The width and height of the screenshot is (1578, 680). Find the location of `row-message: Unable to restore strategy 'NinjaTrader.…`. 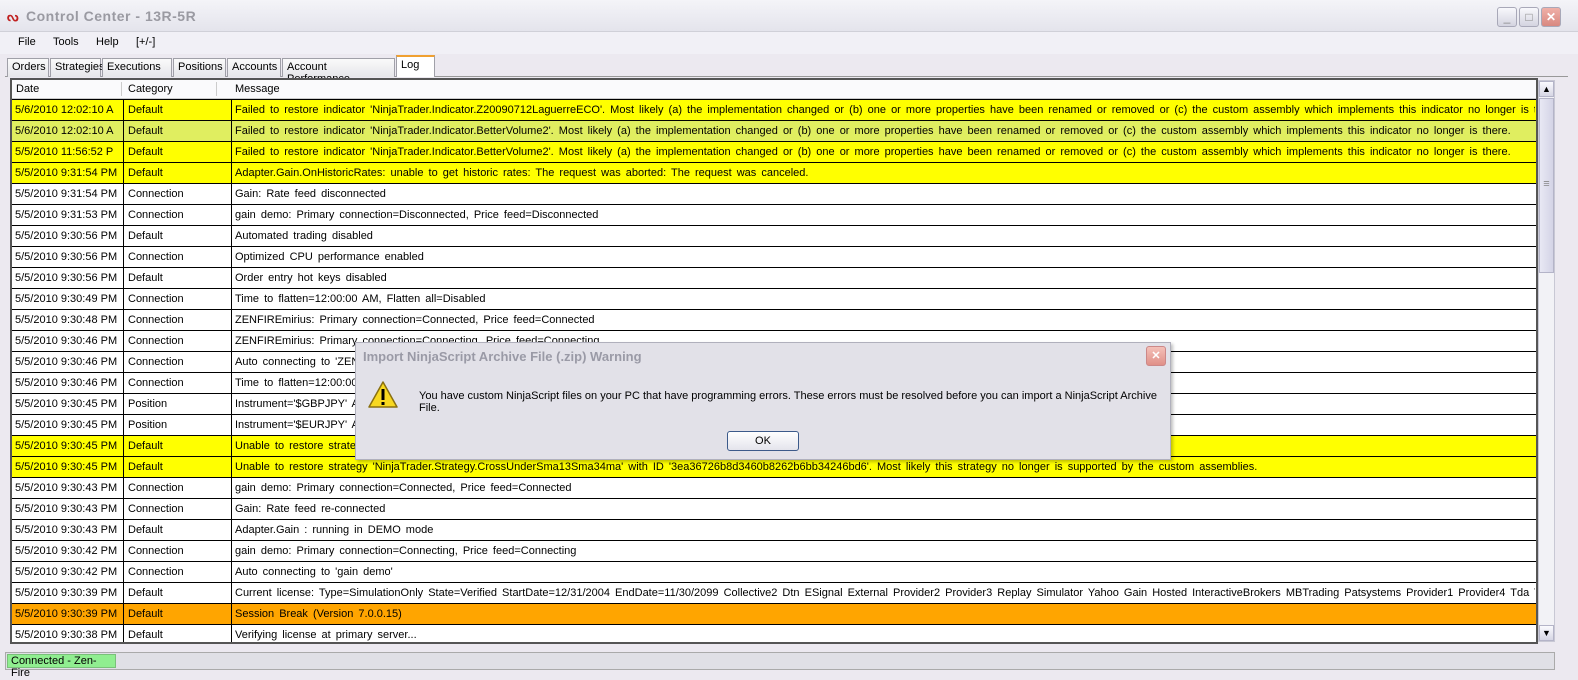

row-message: Unable to restore strategy 'NinjaTrader.… is located at coordinates (746, 467).